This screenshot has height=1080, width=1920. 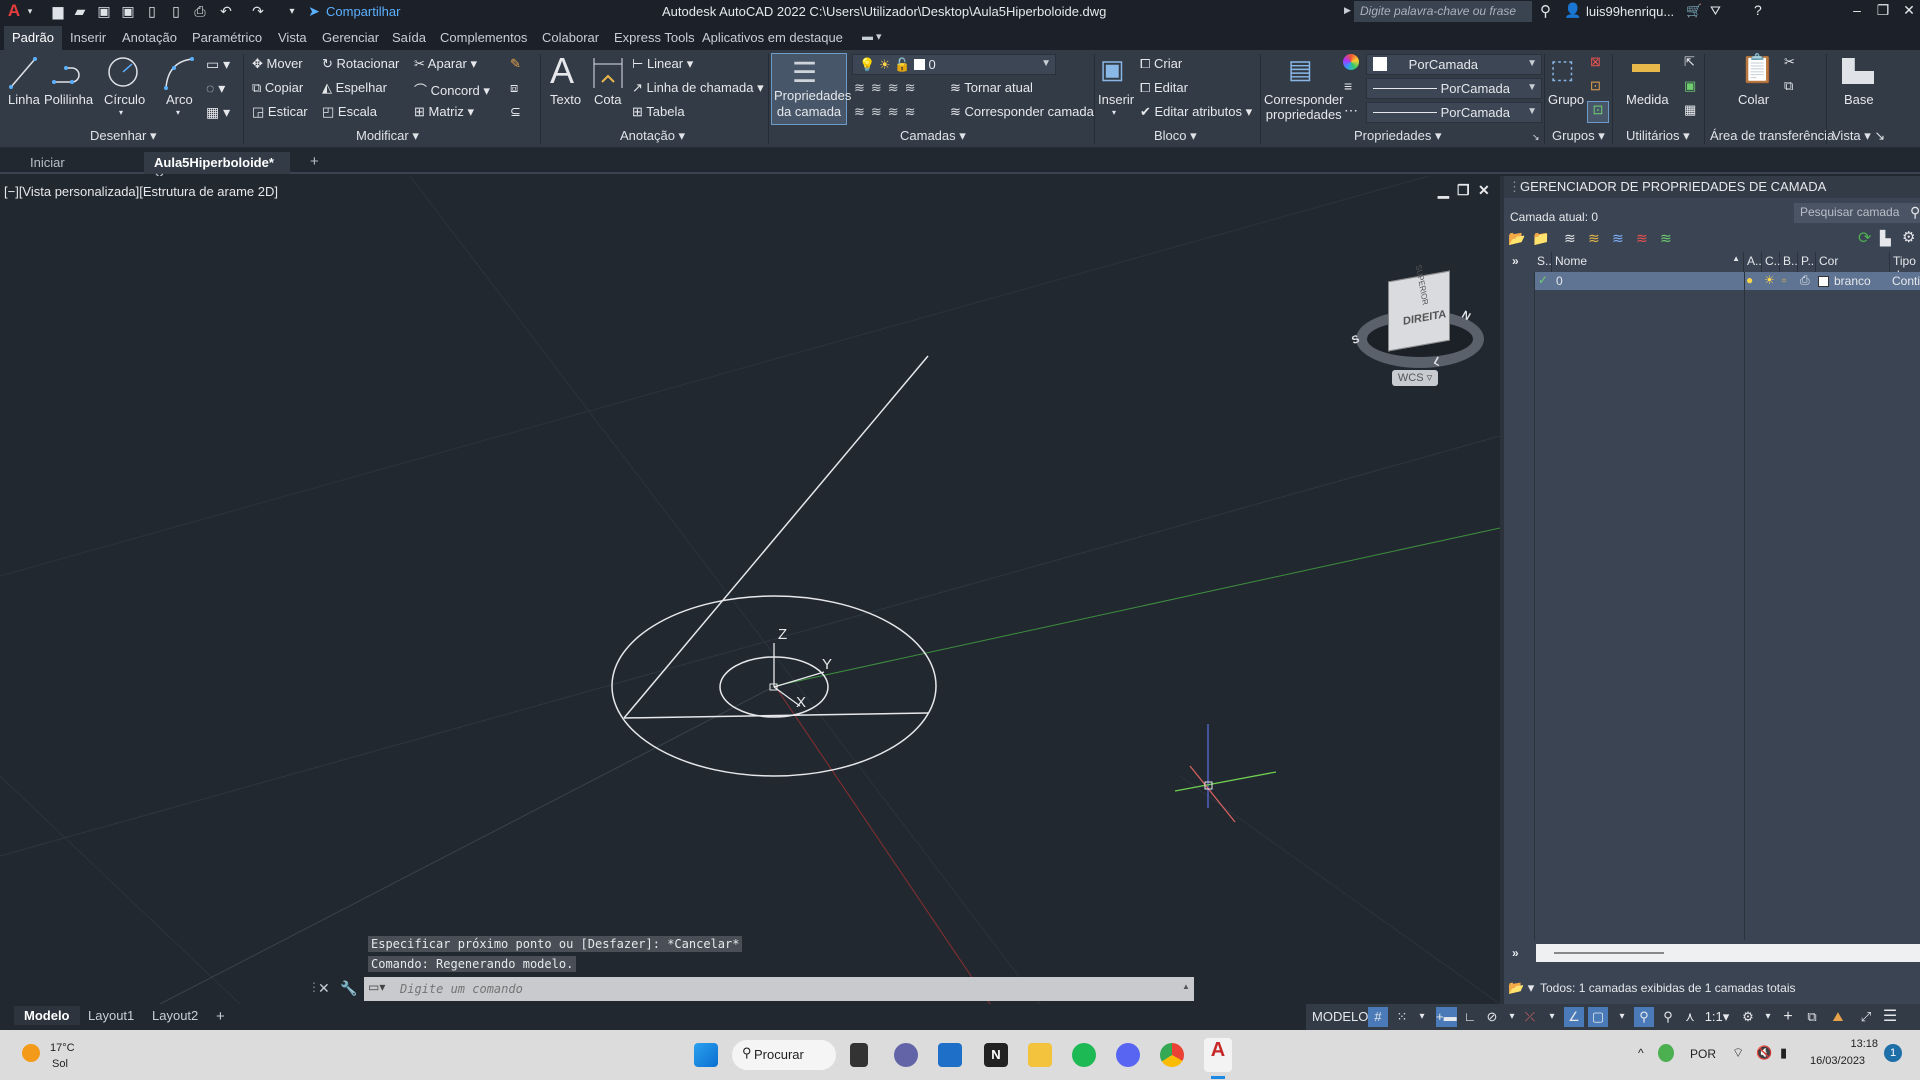 What do you see at coordinates (277, 88) in the screenshot?
I see `copiar-button: ⧉ Copiar` at bounding box center [277, 88].